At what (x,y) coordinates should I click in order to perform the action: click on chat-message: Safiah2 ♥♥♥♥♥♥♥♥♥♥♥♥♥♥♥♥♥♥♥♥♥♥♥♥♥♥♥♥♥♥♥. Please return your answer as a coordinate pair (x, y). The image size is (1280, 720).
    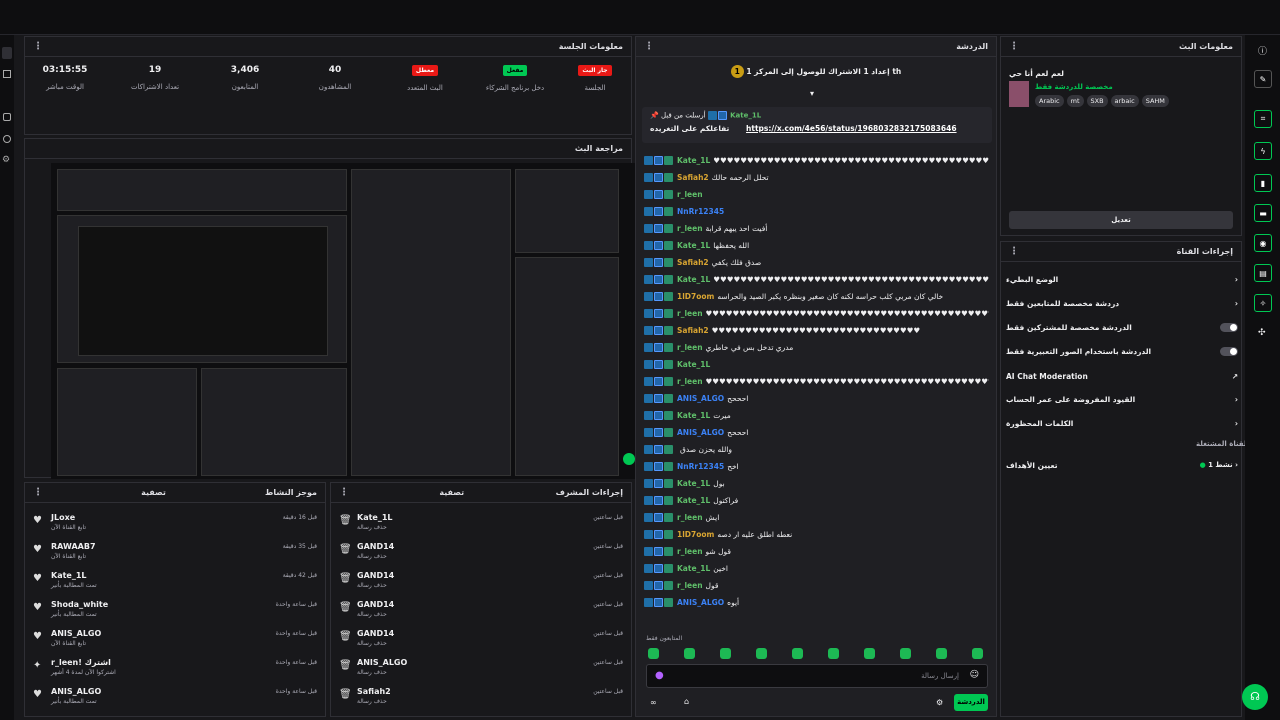
    Looking at the image, I should click on (816, 330).